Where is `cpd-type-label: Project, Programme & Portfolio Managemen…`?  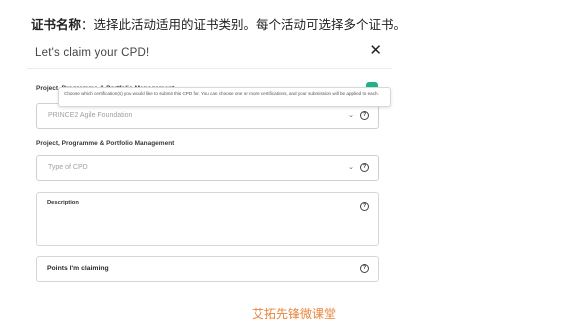
cpd-type-label: Project, Programme & Portfolio Managemen… is located at coordinates (105, 143).